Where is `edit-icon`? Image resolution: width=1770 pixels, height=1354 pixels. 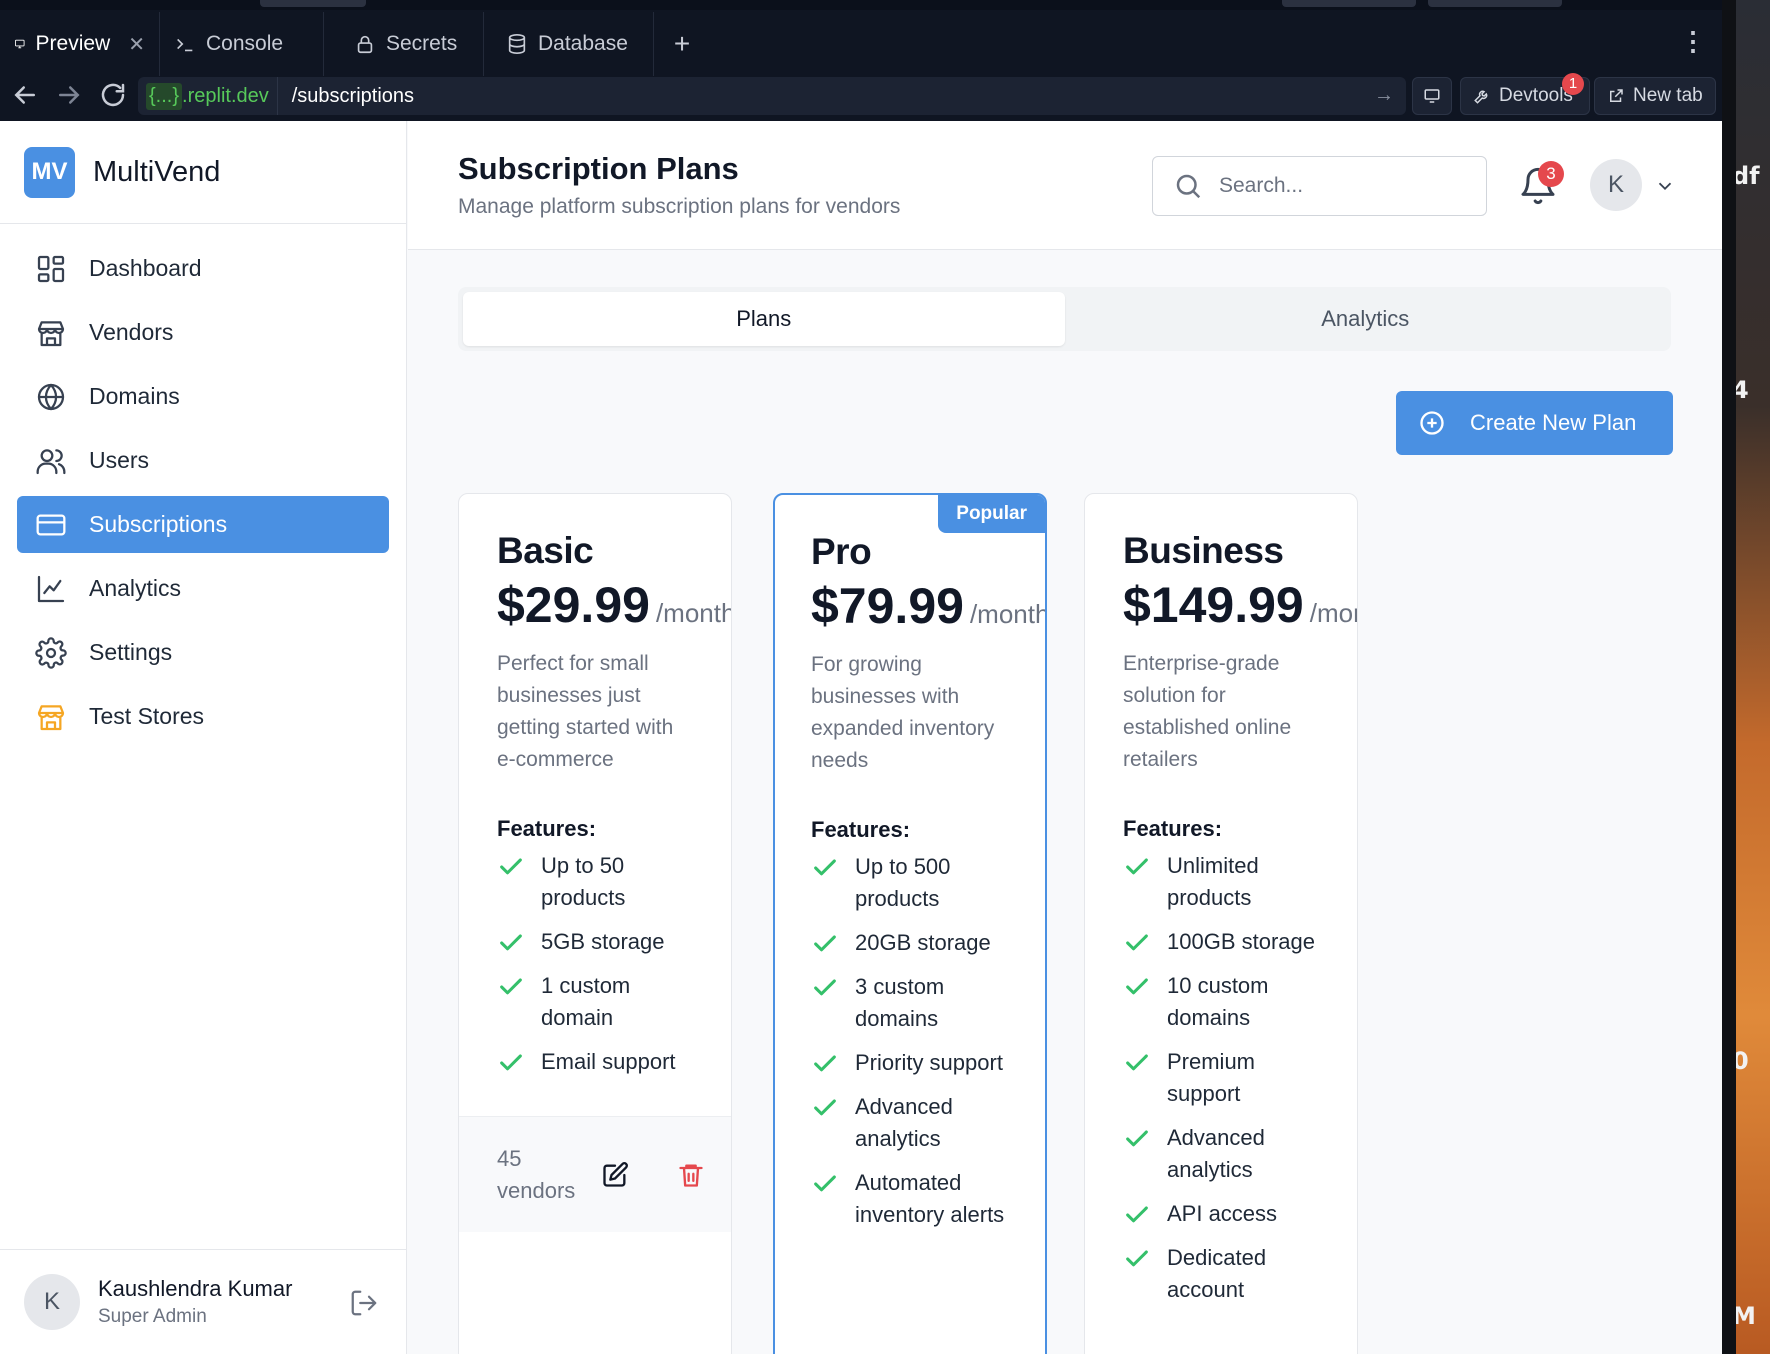
edit-icon is located at coordinates (615, 1175).